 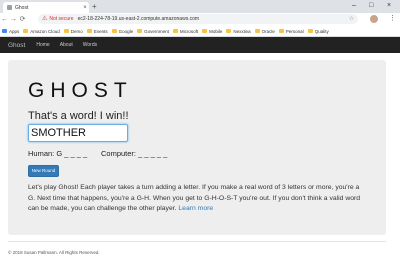 I want to click on learn-more-link: Learn more, so click(x=195, y=208).